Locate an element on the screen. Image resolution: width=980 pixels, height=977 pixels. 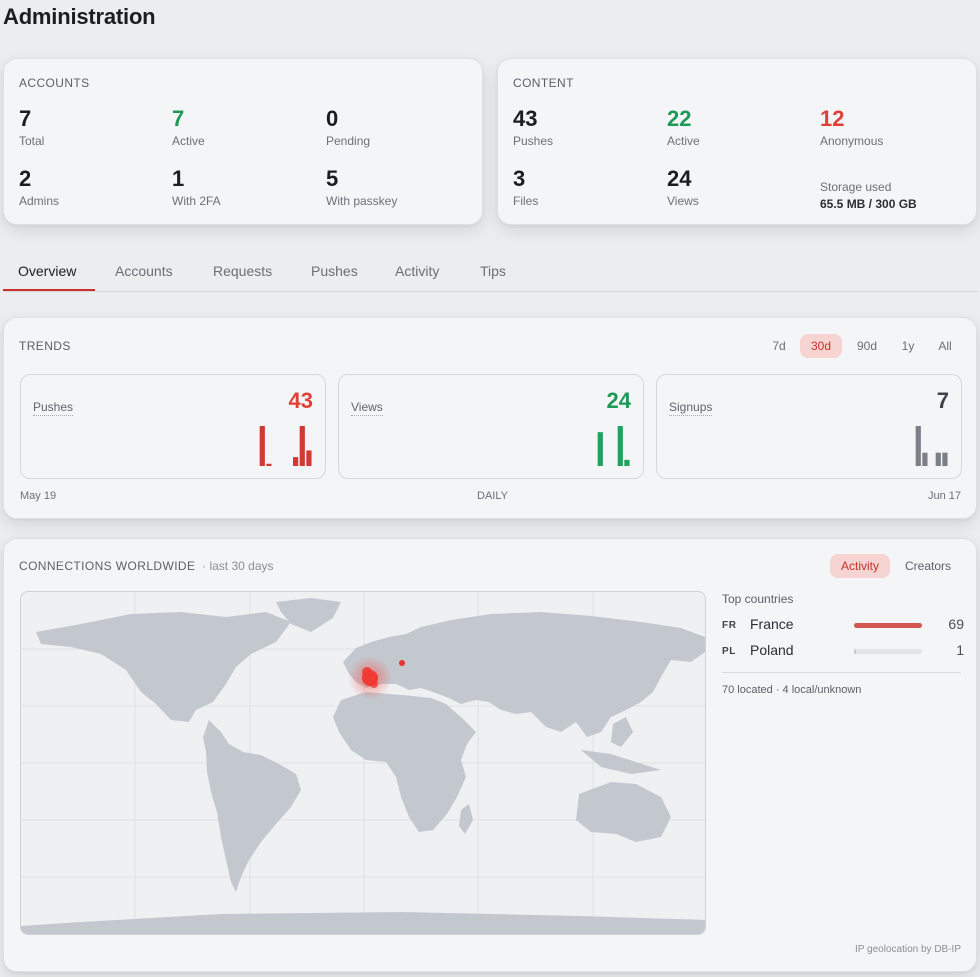
connections-heading: CONNECTIONS WORLDWIDE · last 30 days is located at coordinates (146, 566).